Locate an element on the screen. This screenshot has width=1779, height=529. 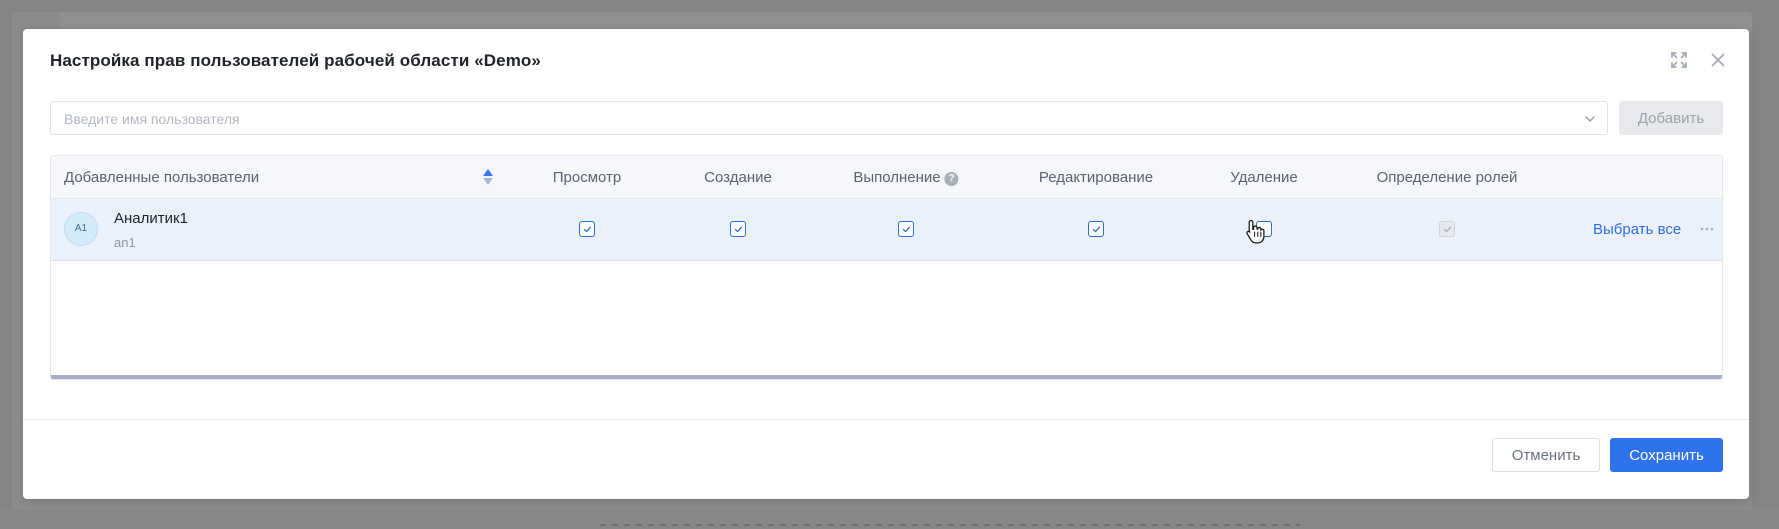
user-search-select: Введите имя пользователя is located at coordinates (829, 118).